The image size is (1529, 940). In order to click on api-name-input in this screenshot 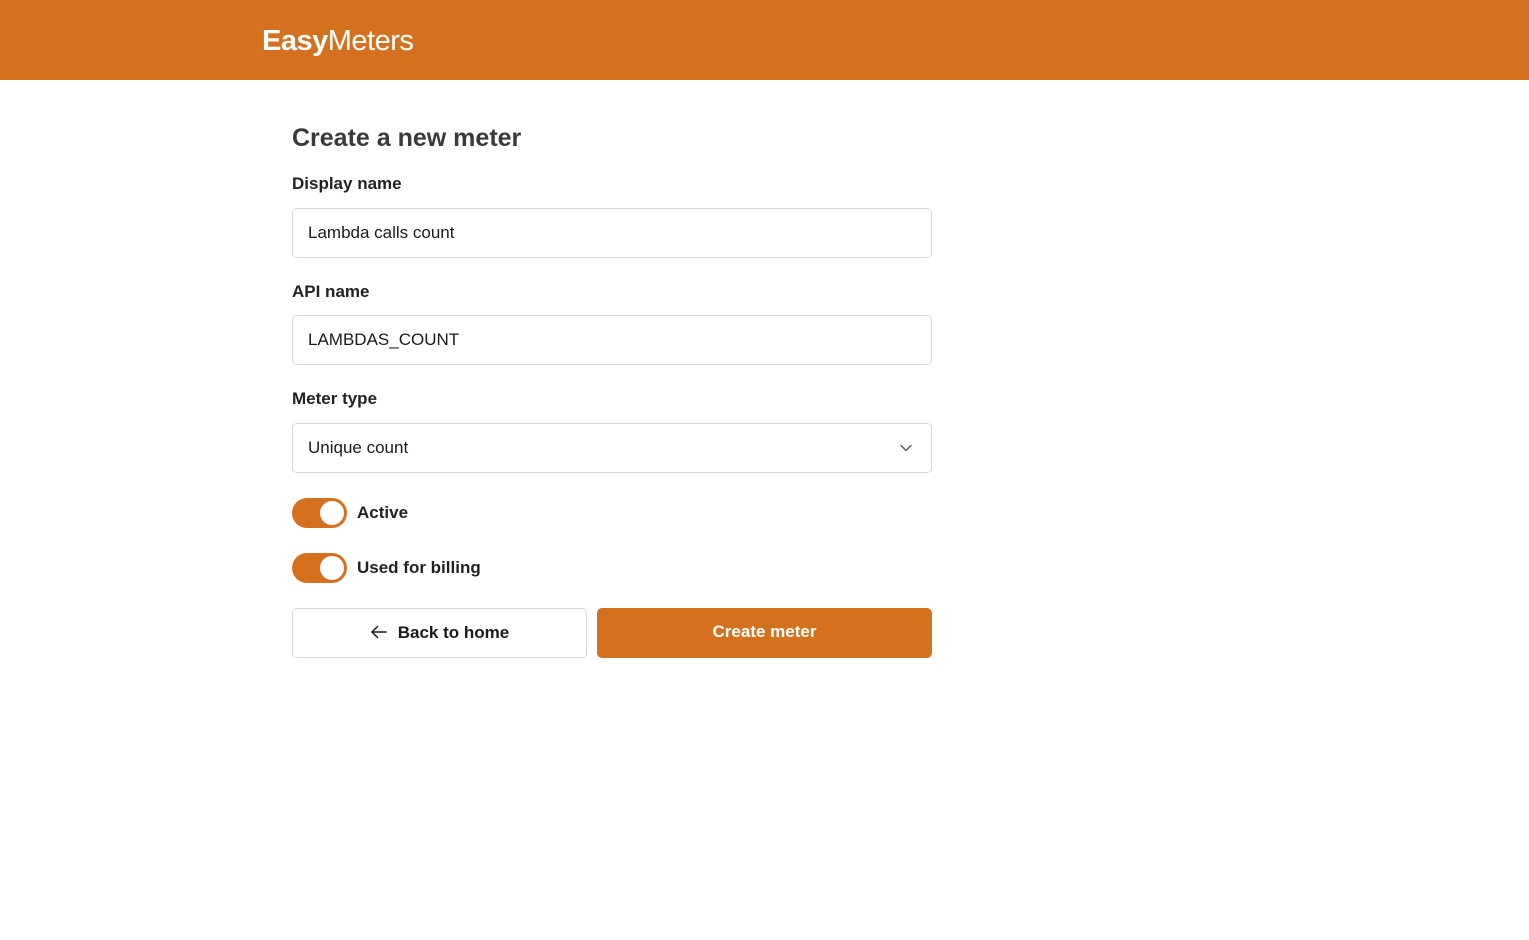, I will do `click(612, 340)`.